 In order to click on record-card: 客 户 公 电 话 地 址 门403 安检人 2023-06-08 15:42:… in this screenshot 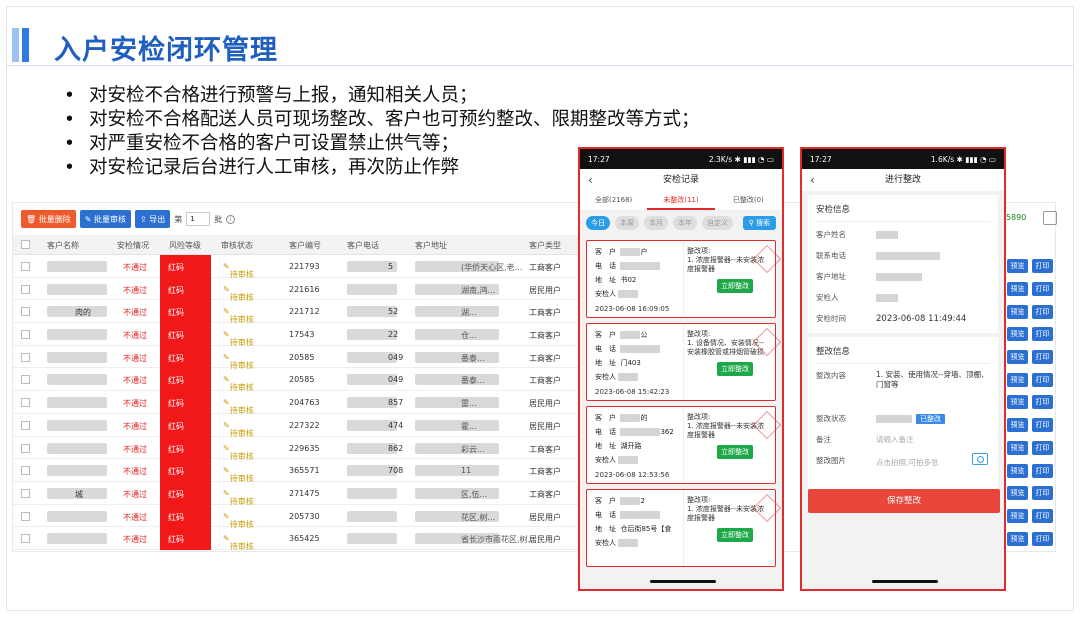, I will do `click(684, 362)`.